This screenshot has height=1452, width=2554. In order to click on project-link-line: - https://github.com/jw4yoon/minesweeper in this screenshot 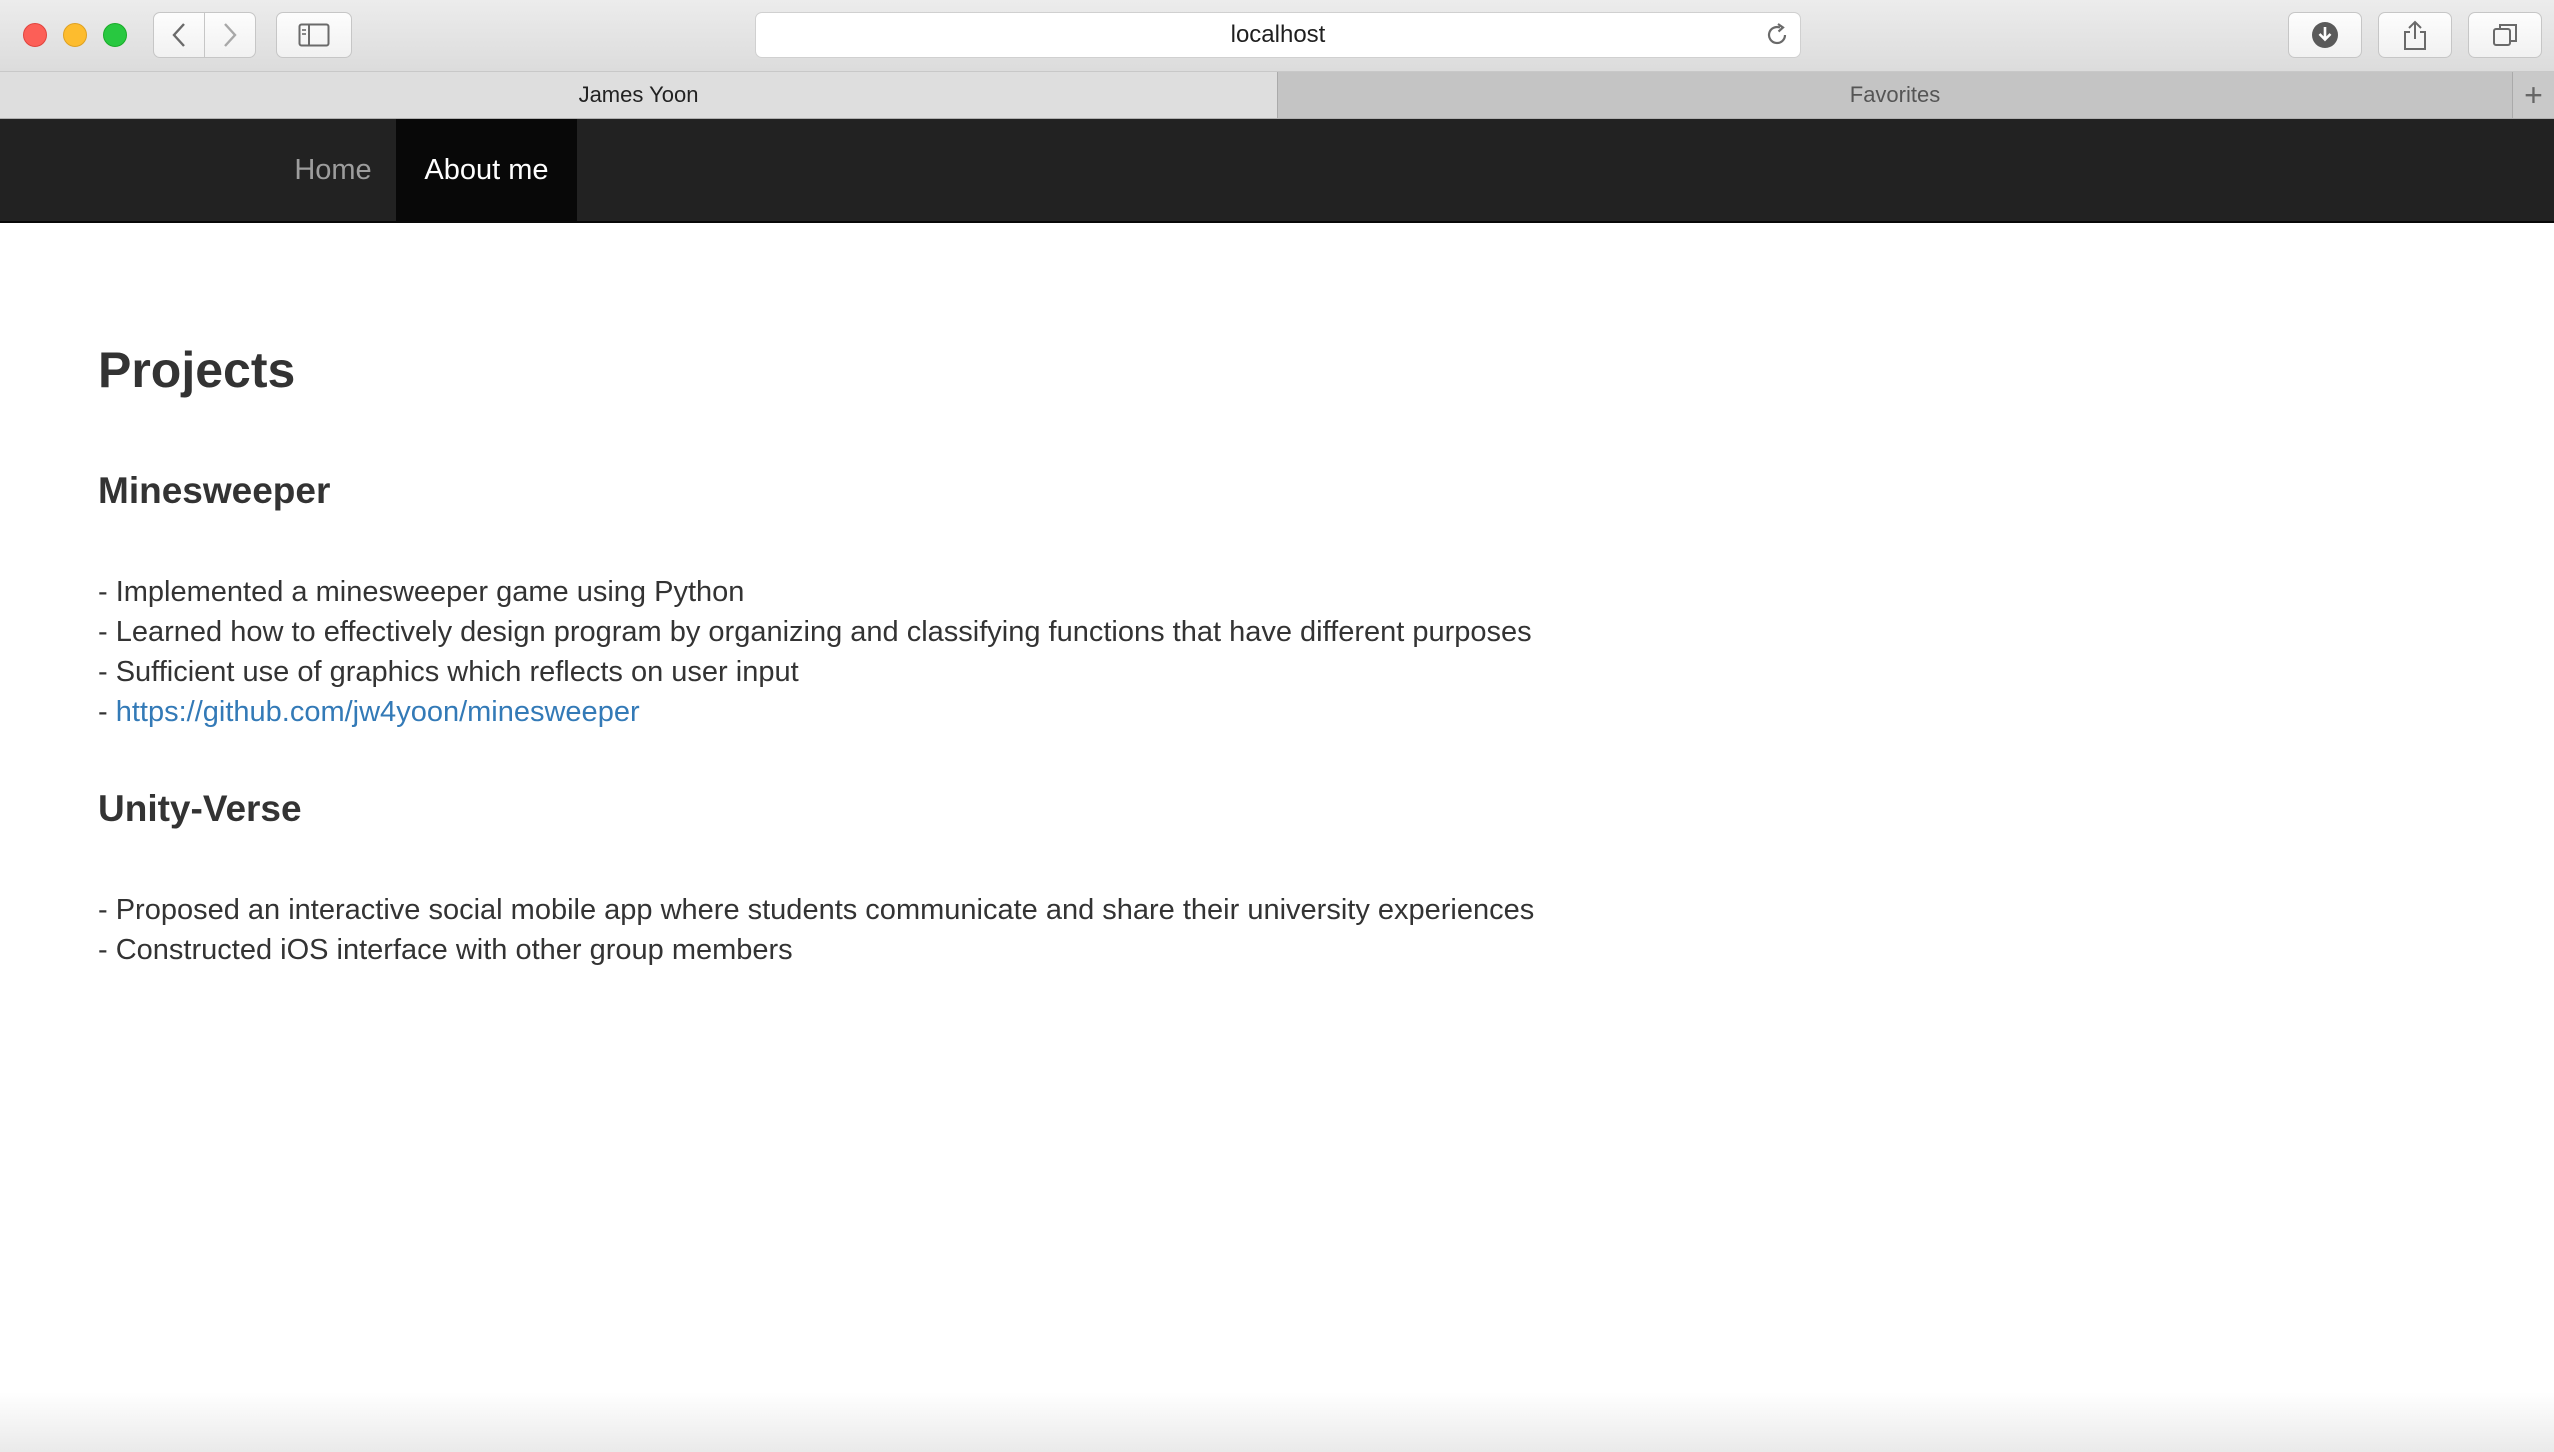, I will do `click(369, 712)`.